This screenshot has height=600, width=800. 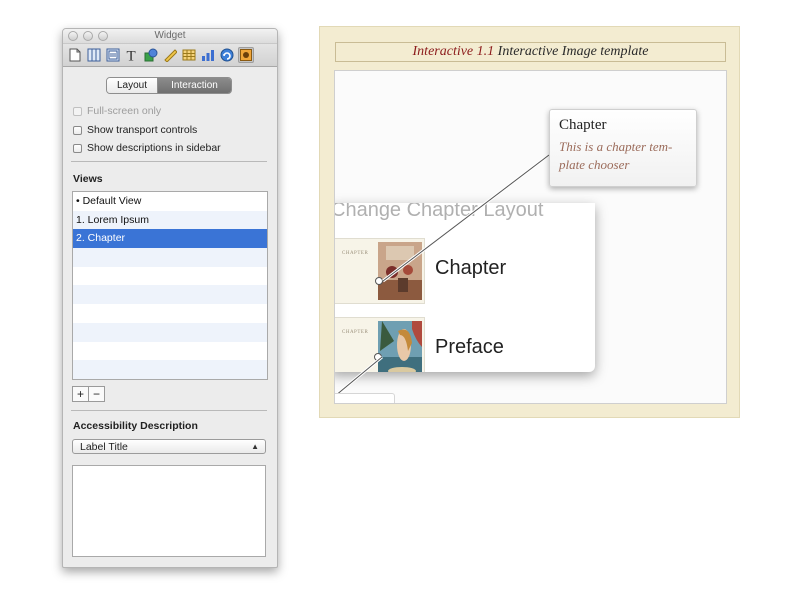 I want to click on svg-text: T, so click(x=131, y=56).